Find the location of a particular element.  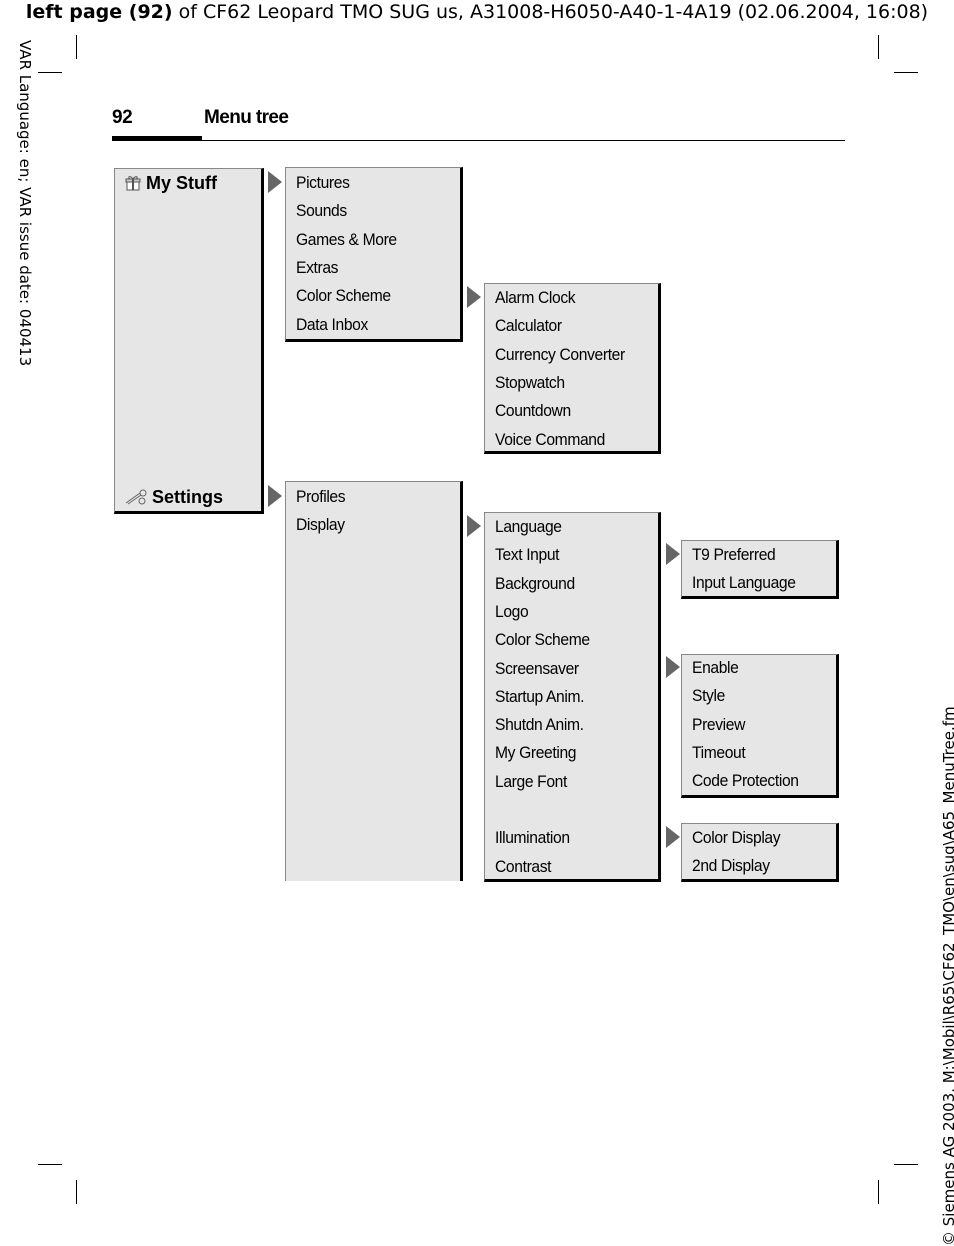

menu-item: Profiles is located at coordinates (321, 497).